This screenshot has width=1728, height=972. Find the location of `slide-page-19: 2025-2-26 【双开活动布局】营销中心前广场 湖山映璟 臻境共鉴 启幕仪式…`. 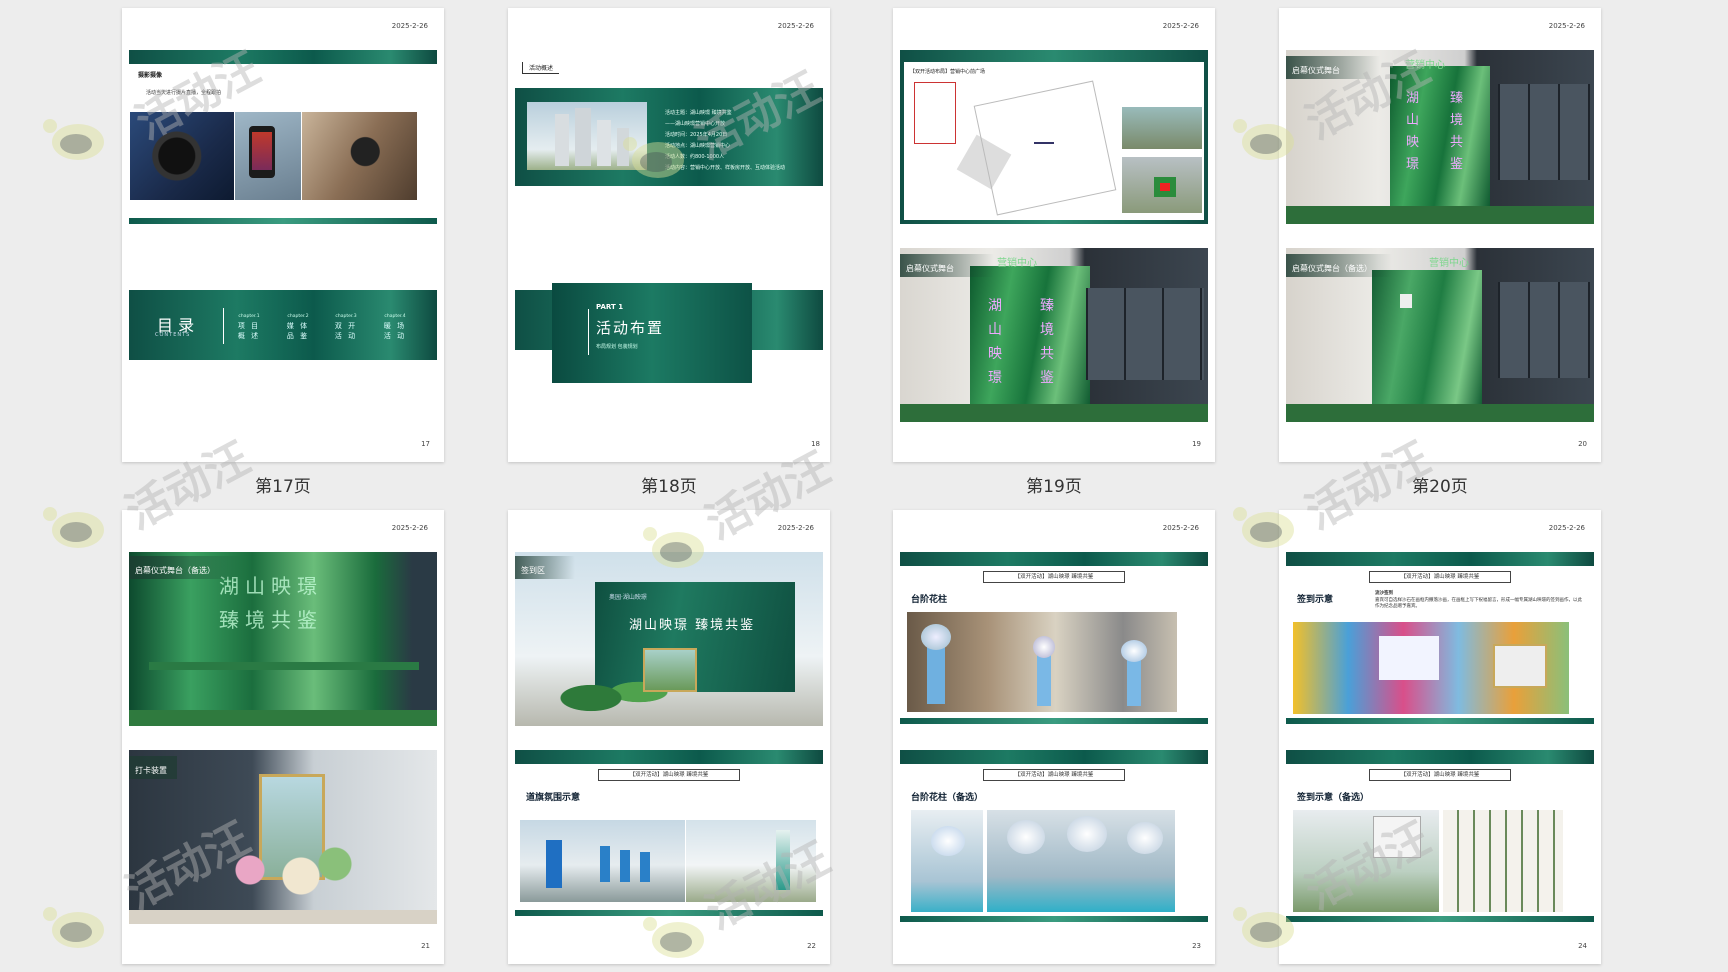

slide-page-19: 2025-2-26 【双开活动布局】营销中心前广场 湖山映璟 臻境共鉴 启幕仪式… is located at coordinates (1054, 235).